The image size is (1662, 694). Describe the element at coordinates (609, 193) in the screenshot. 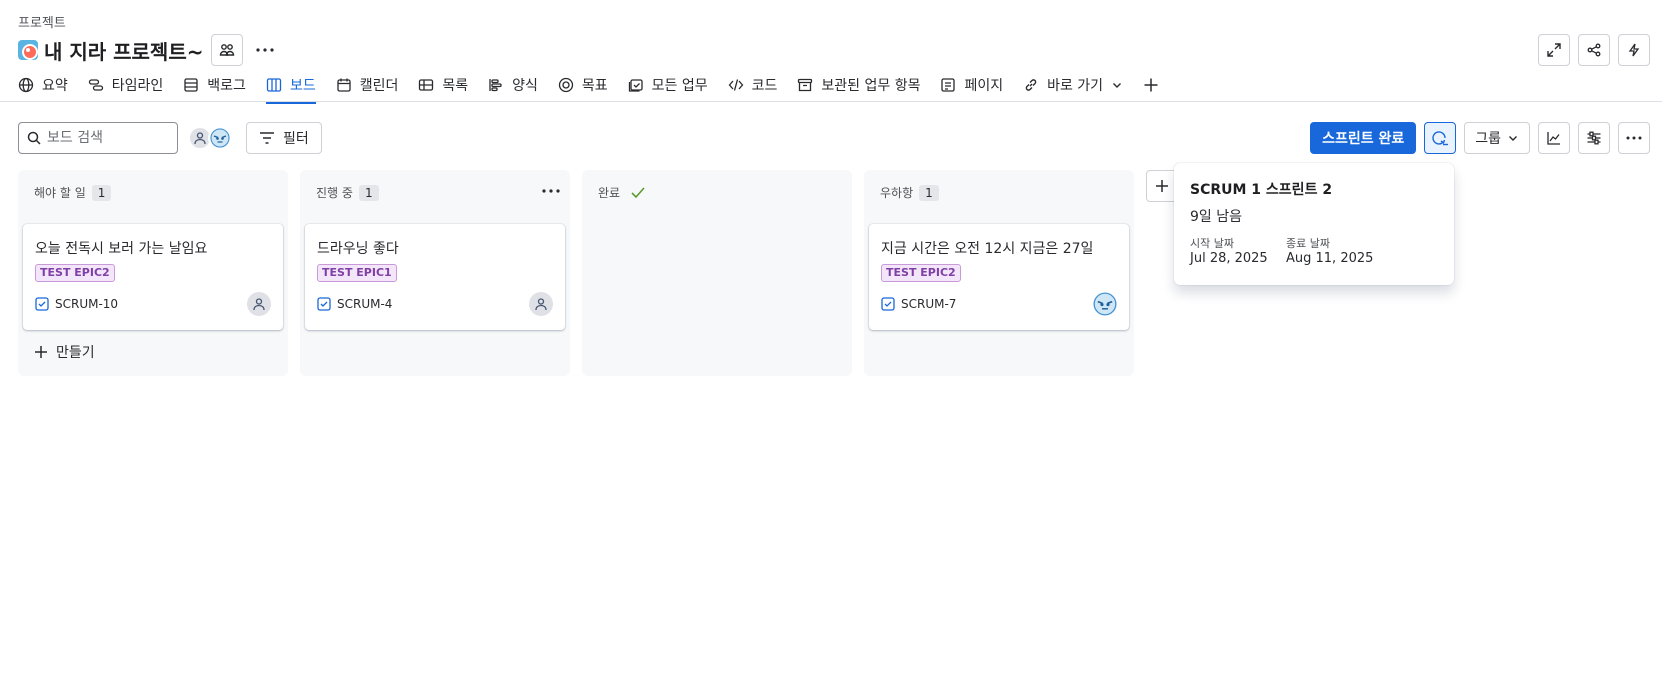

I see `column-name: 완료` at that location.